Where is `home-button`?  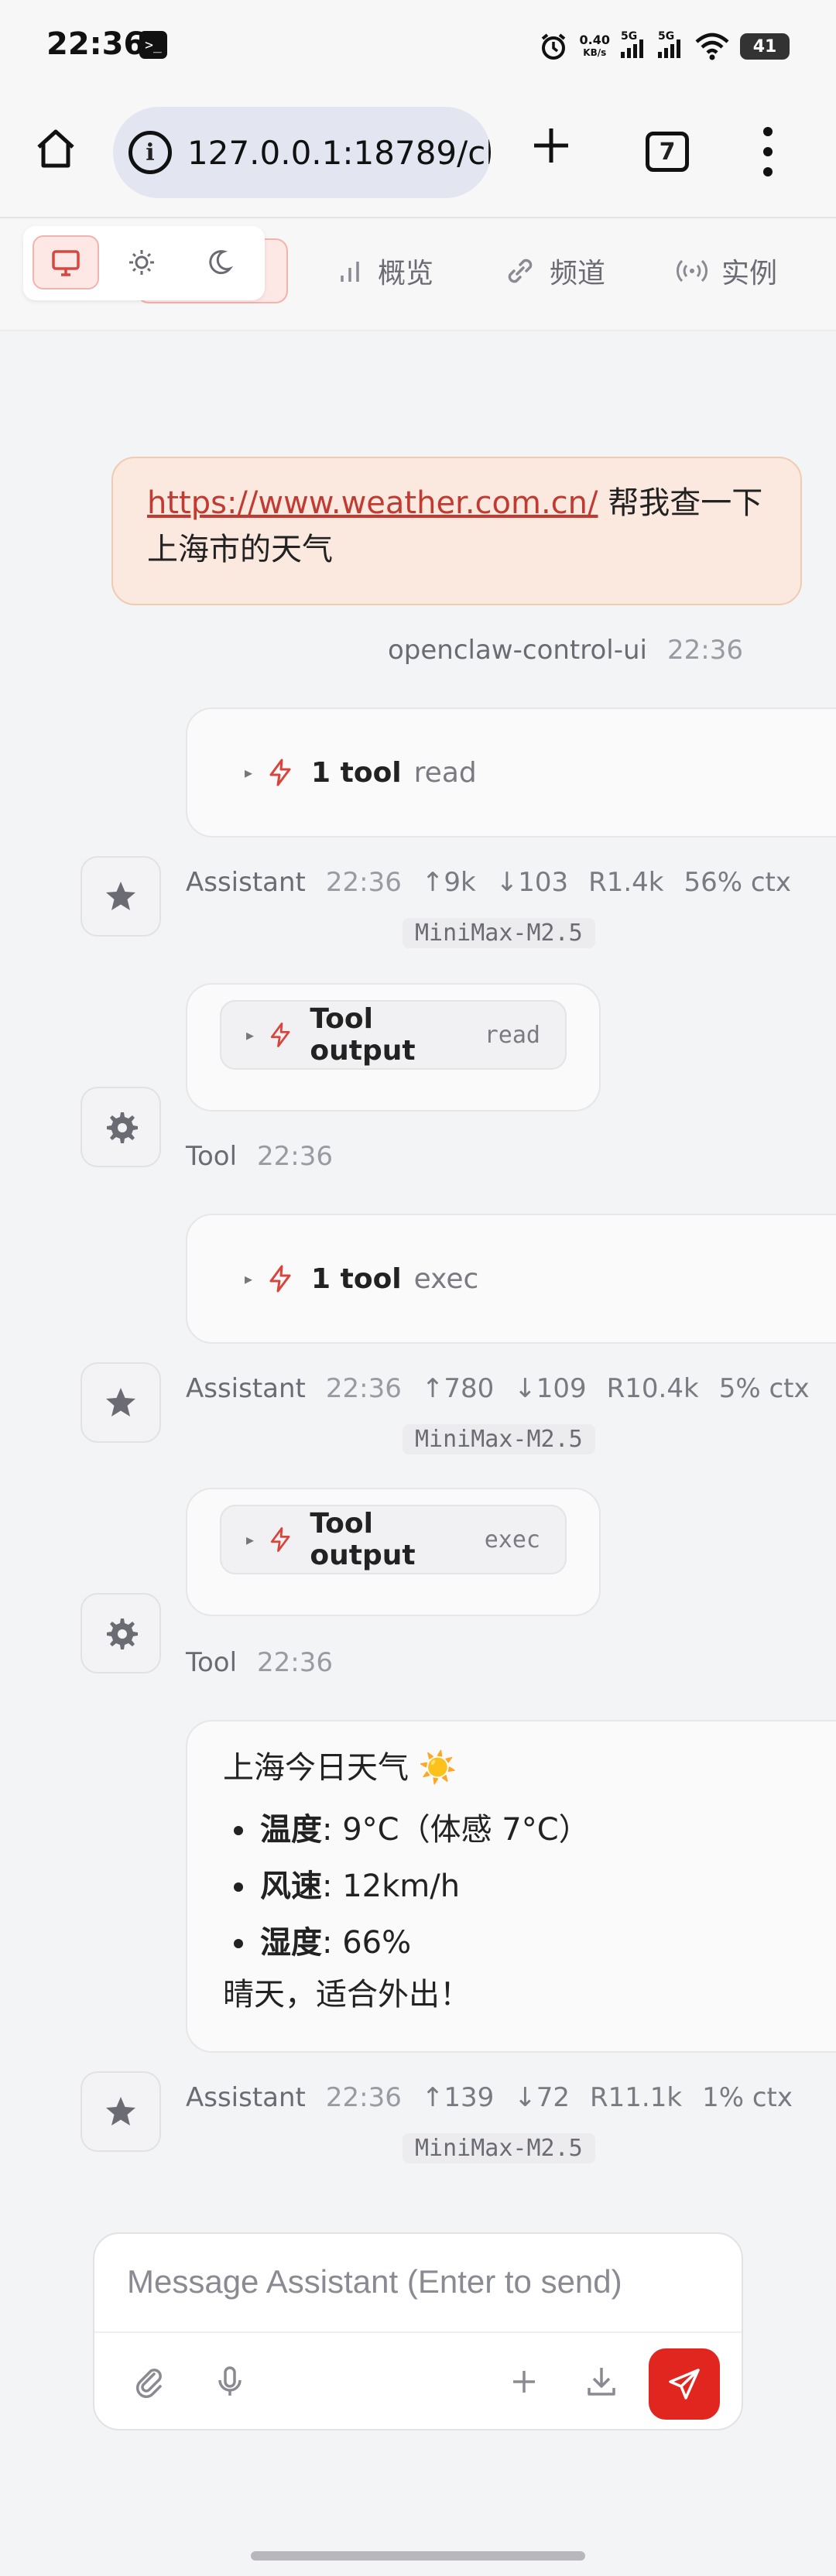
home-button is located at coordinates (56, 148).